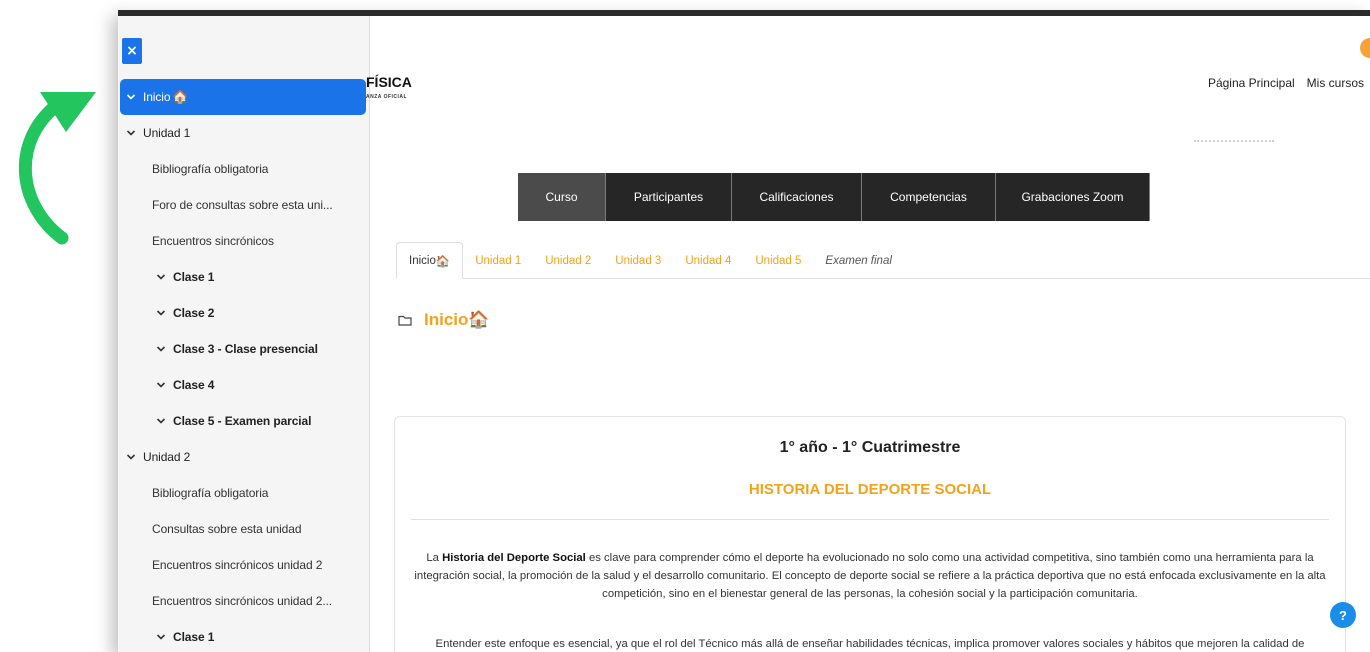 The width and height of the screenshot is (1370, 652). I want to click on tab-label: Unidad 2, so click(568, 261).